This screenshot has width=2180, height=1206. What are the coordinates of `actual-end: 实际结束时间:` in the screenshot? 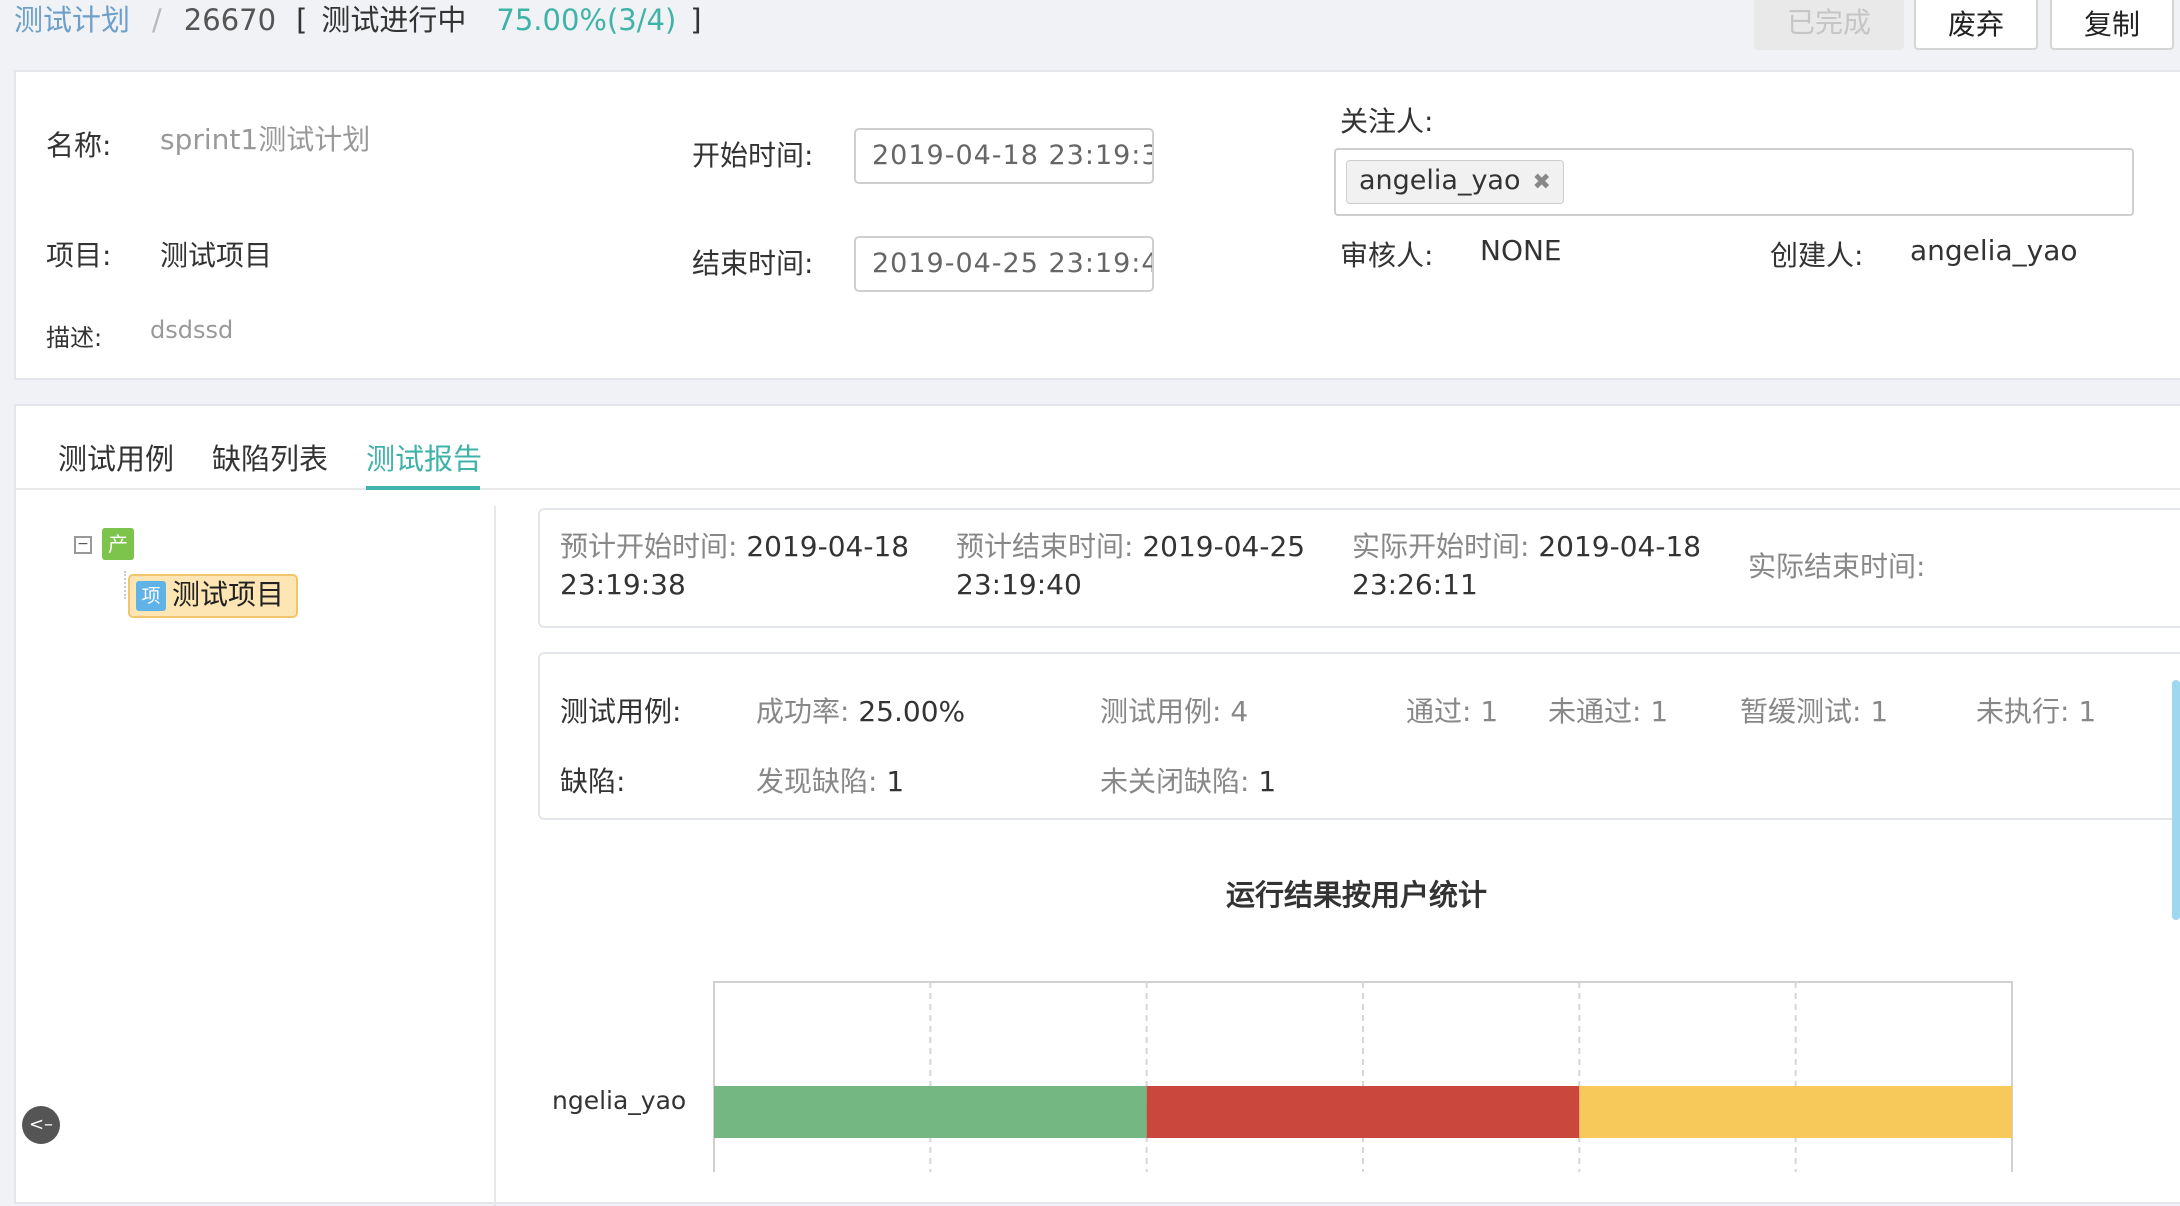 It's located at (1837, 566).